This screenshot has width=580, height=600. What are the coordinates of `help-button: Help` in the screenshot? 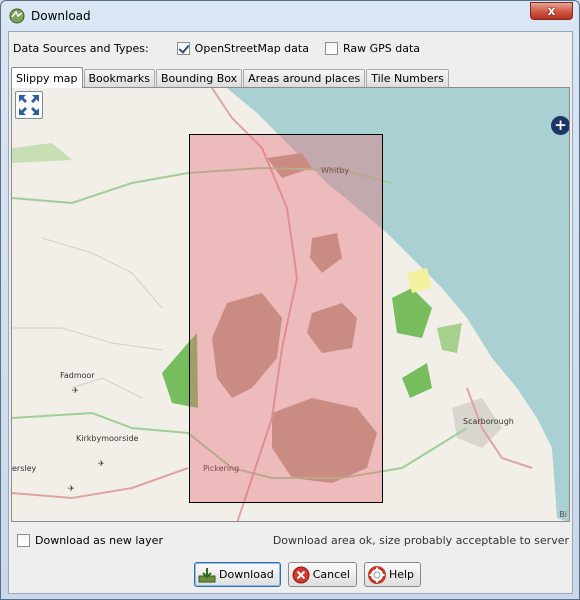 It's located at (392, 574).